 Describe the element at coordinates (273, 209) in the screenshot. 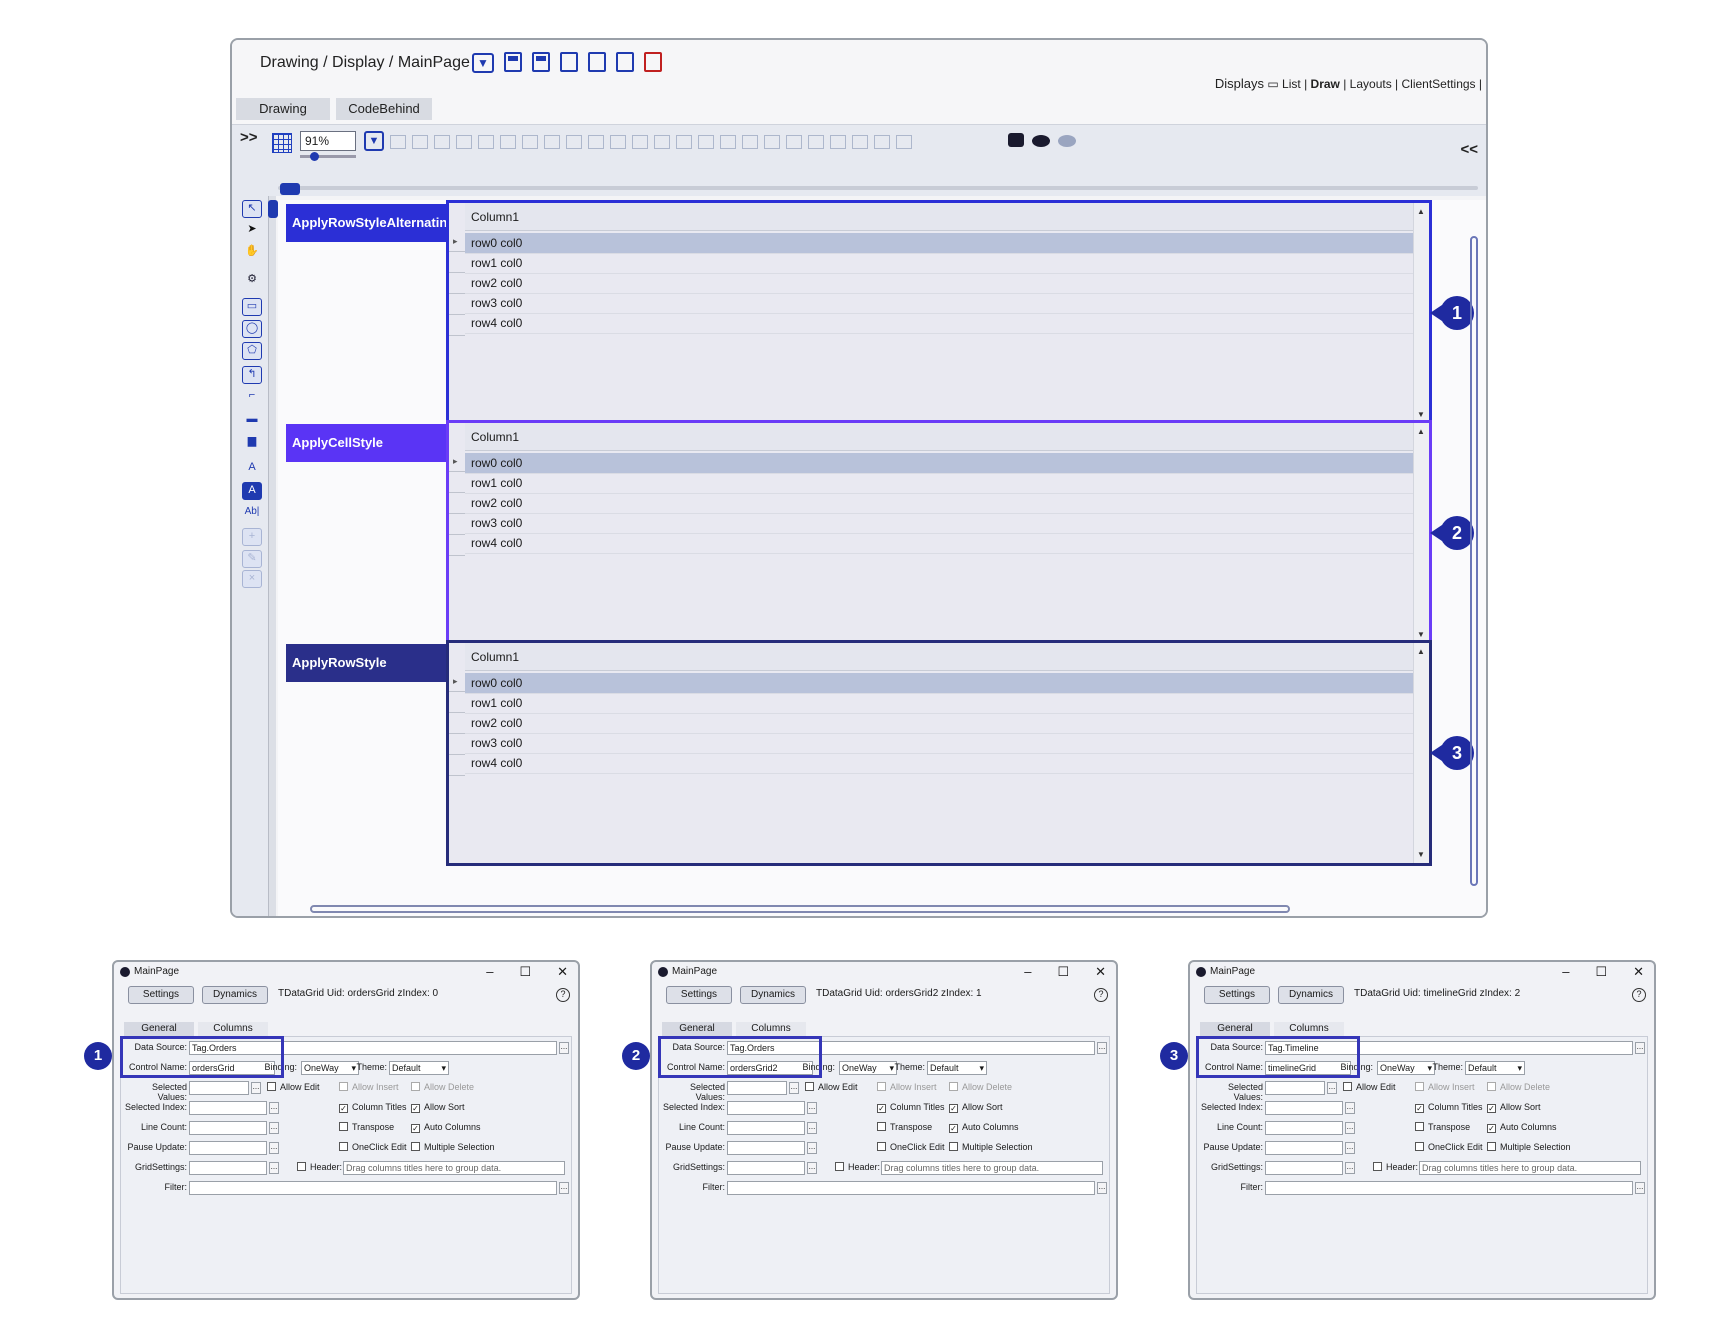

I see `vertical-ruler-thumb` at that location.